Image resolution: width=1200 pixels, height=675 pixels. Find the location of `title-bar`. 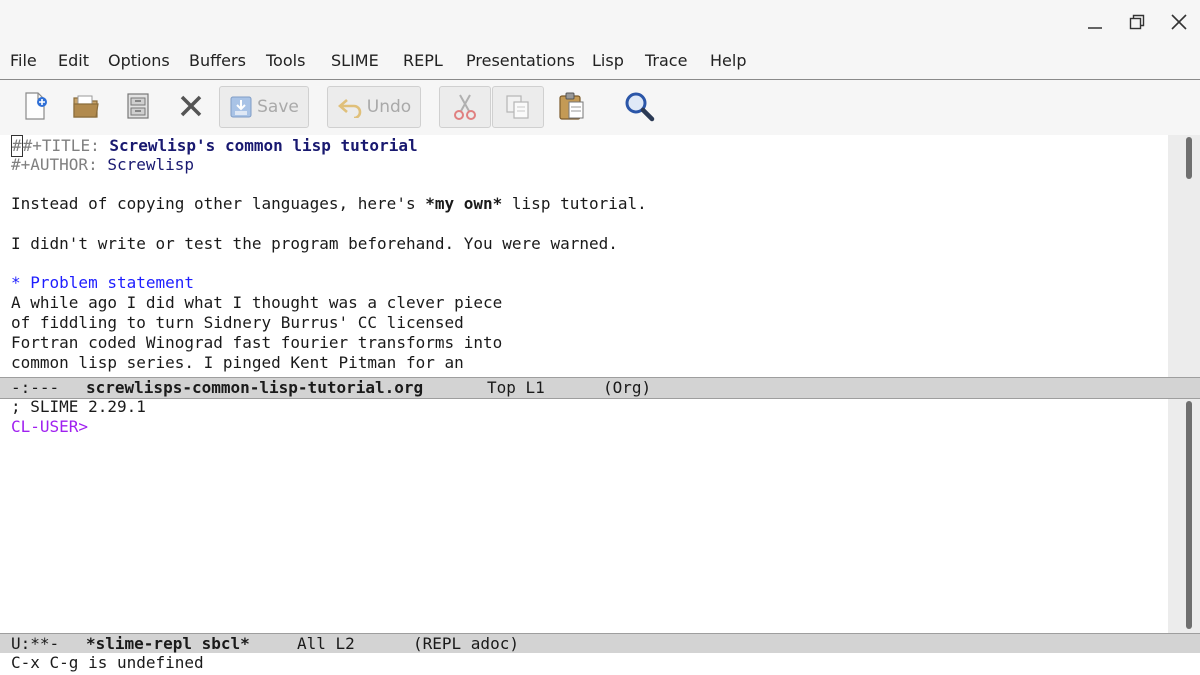

title-bar is located at coordinates (600, 22).